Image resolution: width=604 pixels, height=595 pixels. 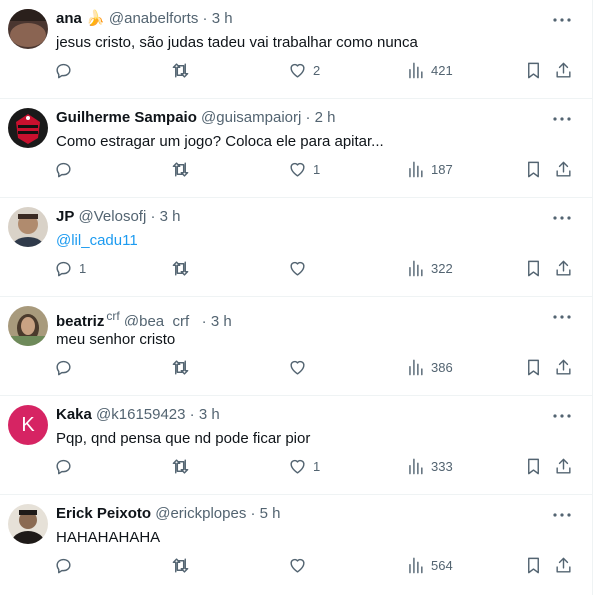 I want to click on avatar: K, so click(x=28, y=425).